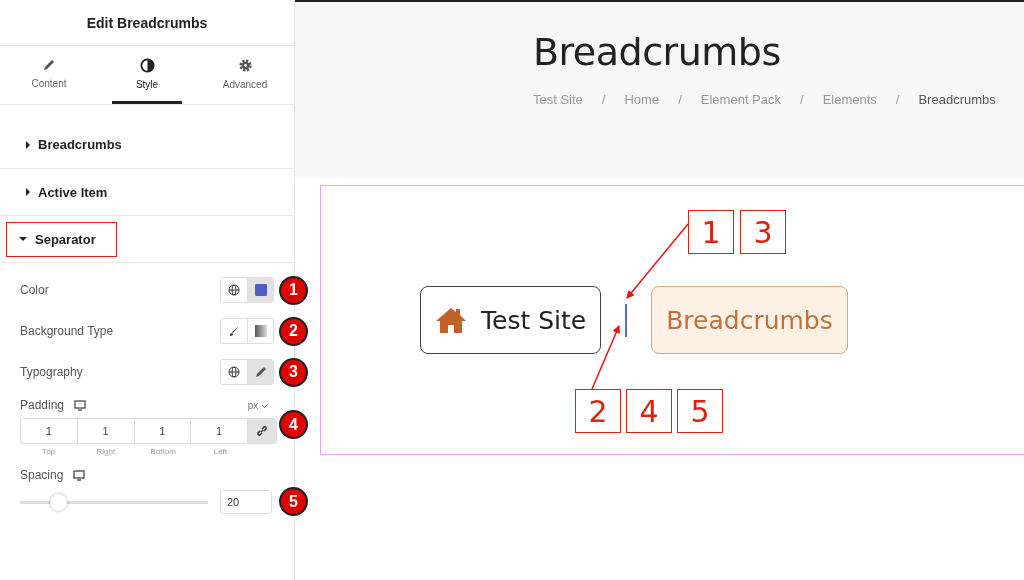 This screenshot has width=1024, height=580. Describe the element at coordinates (74, 144) in the screenshot. I see `section-header: Breadcrumbs` at that location.